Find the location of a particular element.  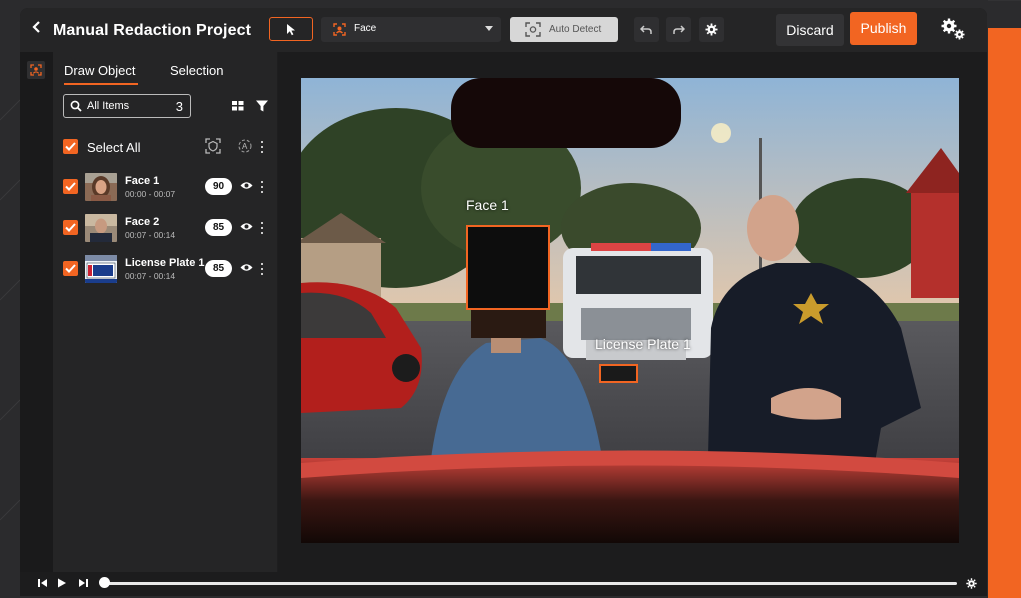

active-tab-indicator is located at coordinates (101, 84).